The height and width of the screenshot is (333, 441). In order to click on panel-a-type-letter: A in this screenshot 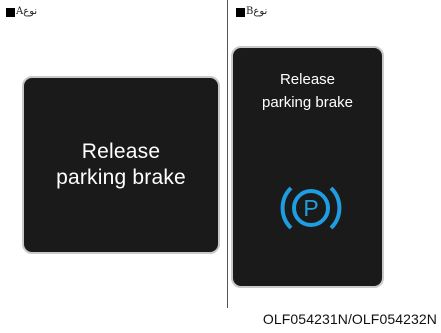, I will do `click(20, 11)`.